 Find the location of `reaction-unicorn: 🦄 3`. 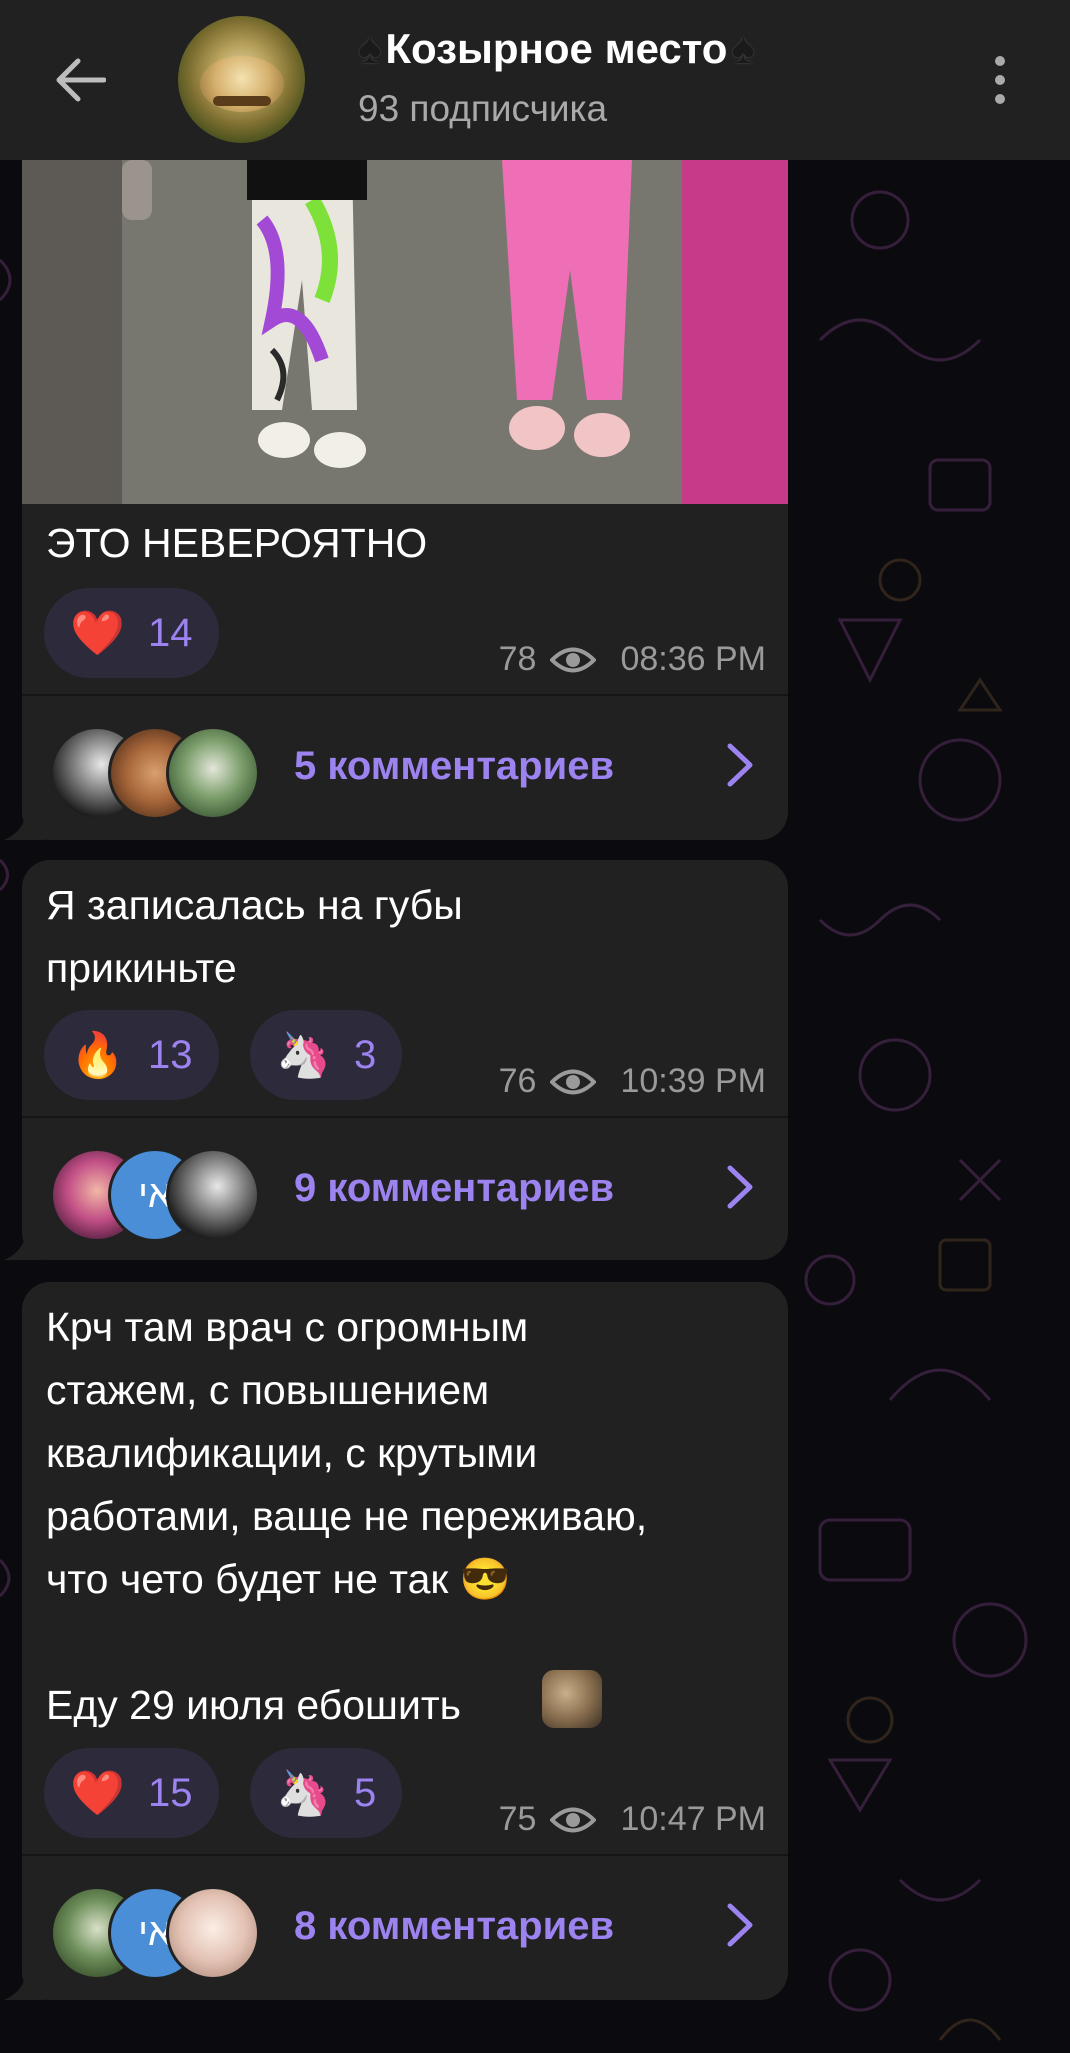

reaction-unicorn: 🦄 3 is located at coordinates (326, 1055).